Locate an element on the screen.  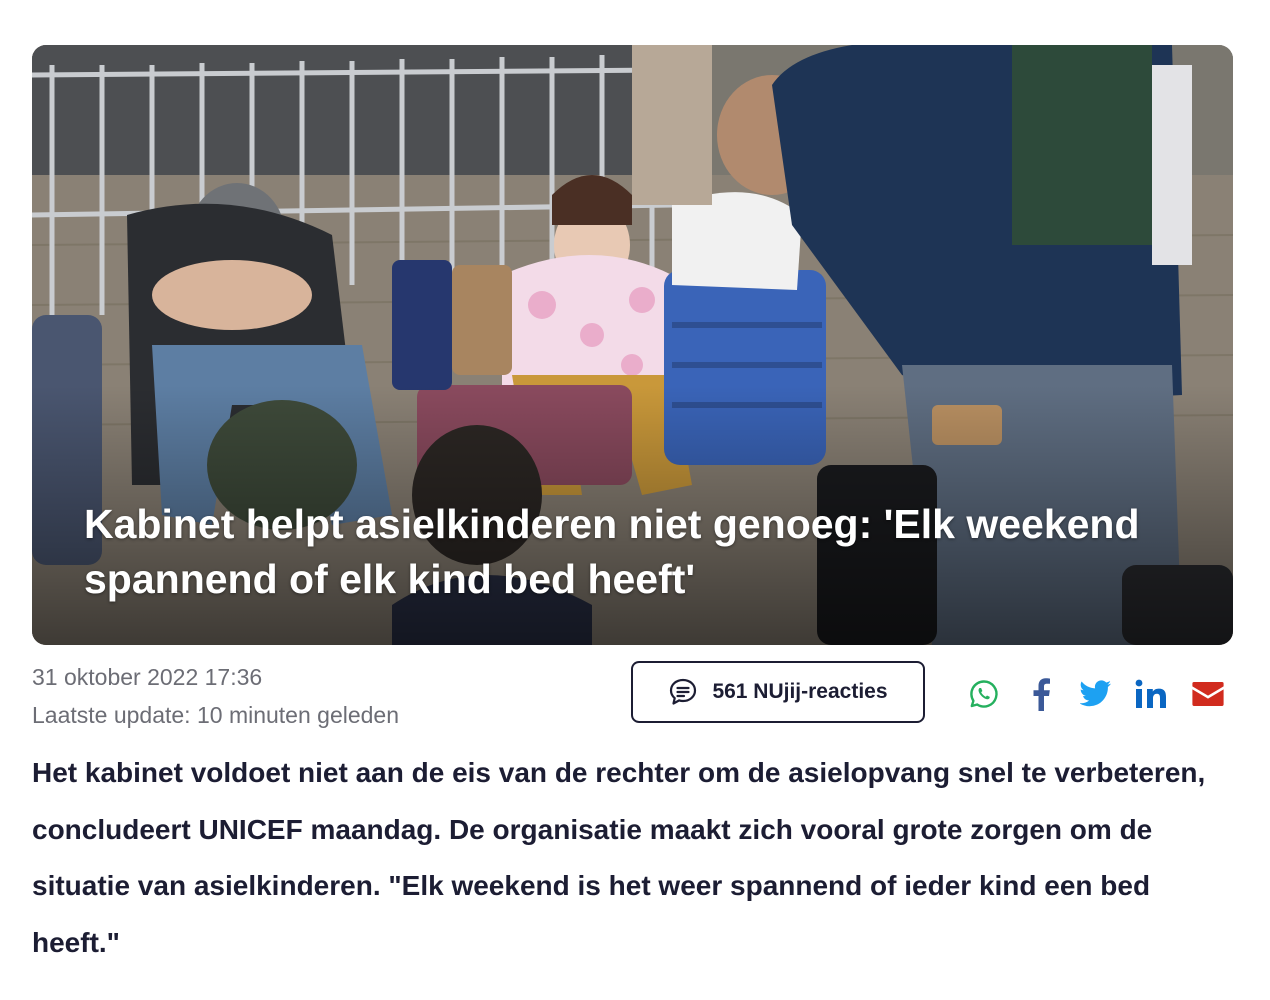
linkedin-icon is located at coordinates (1150, 693).